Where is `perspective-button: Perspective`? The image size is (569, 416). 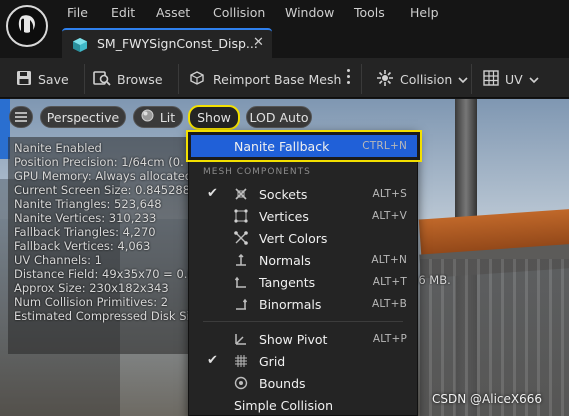
perspective-button: Perspective is located at coordinates (83, 117).